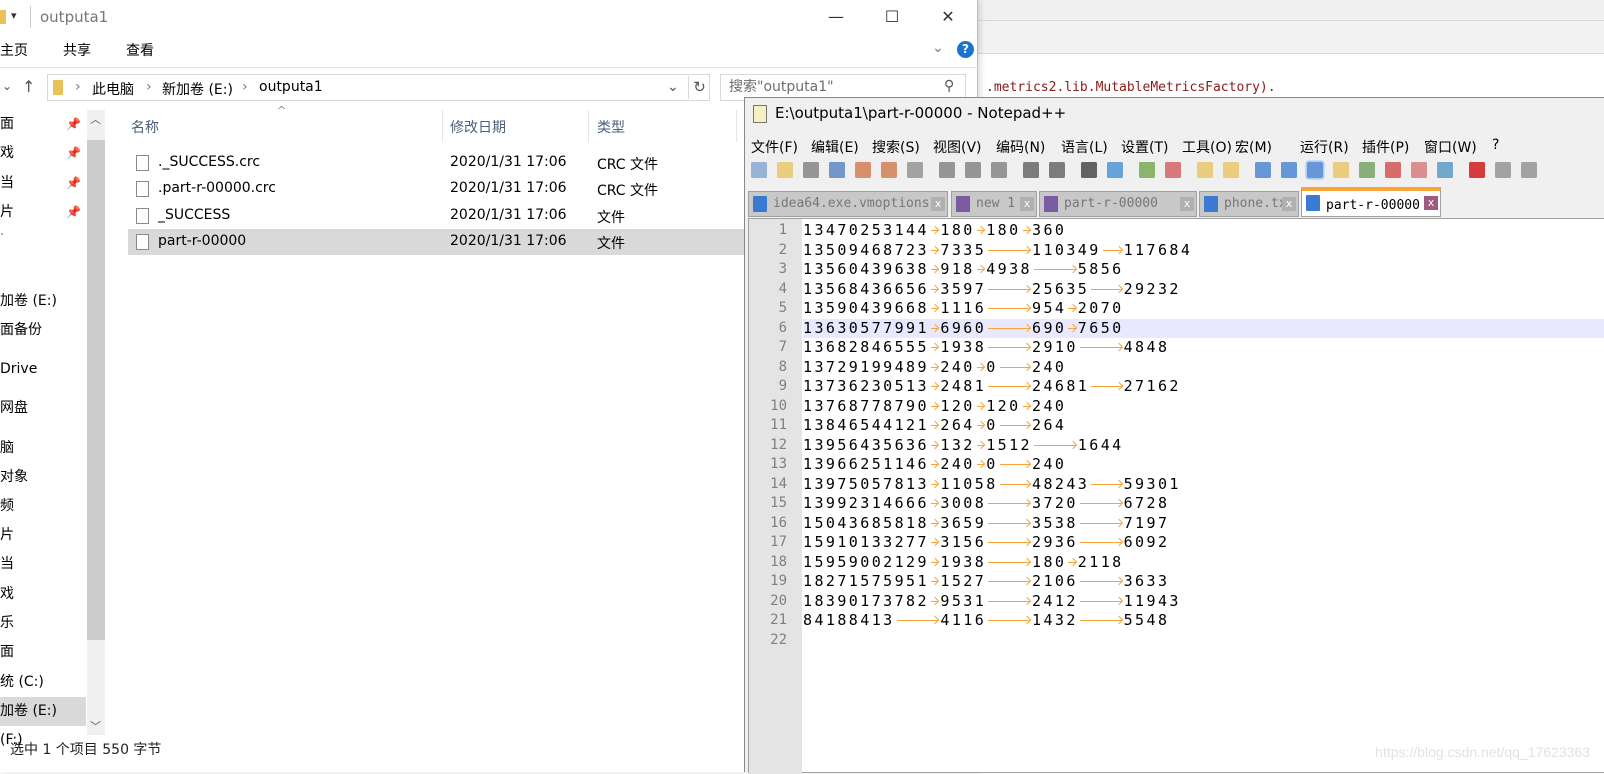 Image resolution: width=1604 pixels, height=774 pixels. What do you see at coordinates (835, 147) in the screenshot?
I see `menu-item: 编辑(E)` at bounding box center [835, 147].